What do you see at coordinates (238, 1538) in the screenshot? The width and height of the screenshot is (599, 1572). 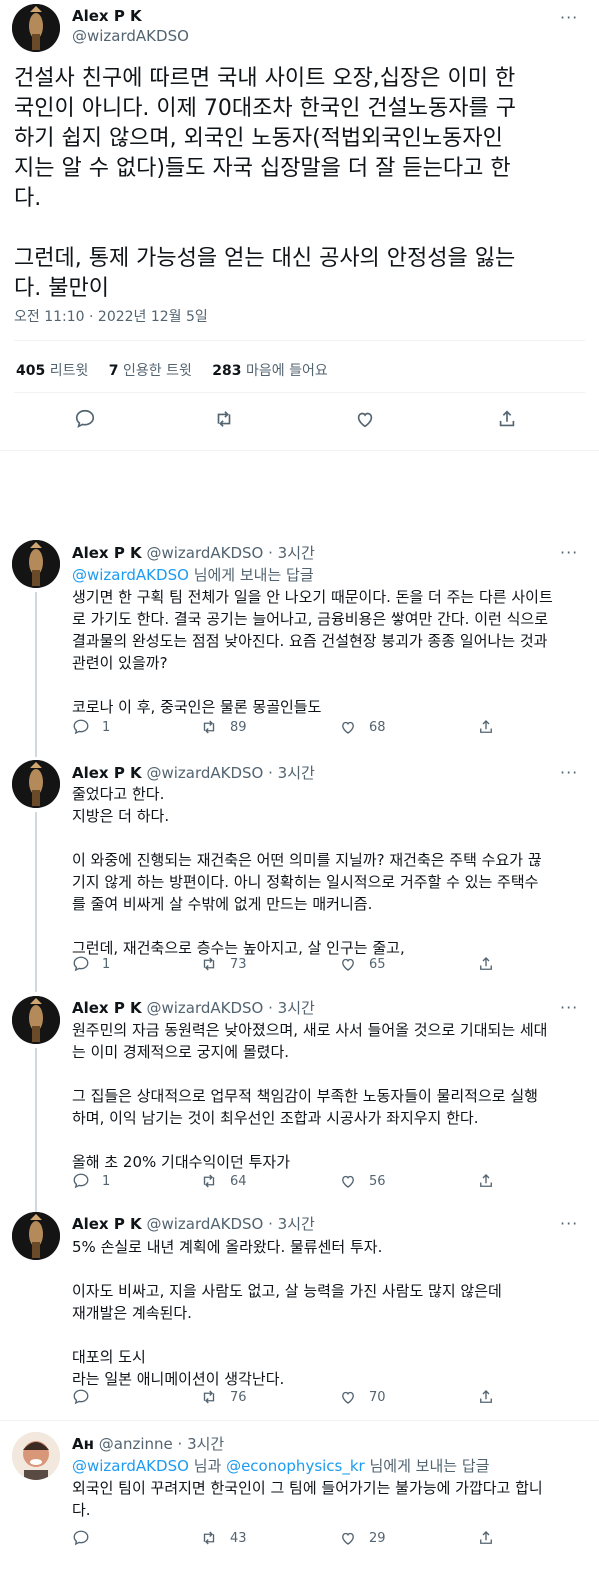 I see `retweet-count: 43` at bounding box center [238, 1538].